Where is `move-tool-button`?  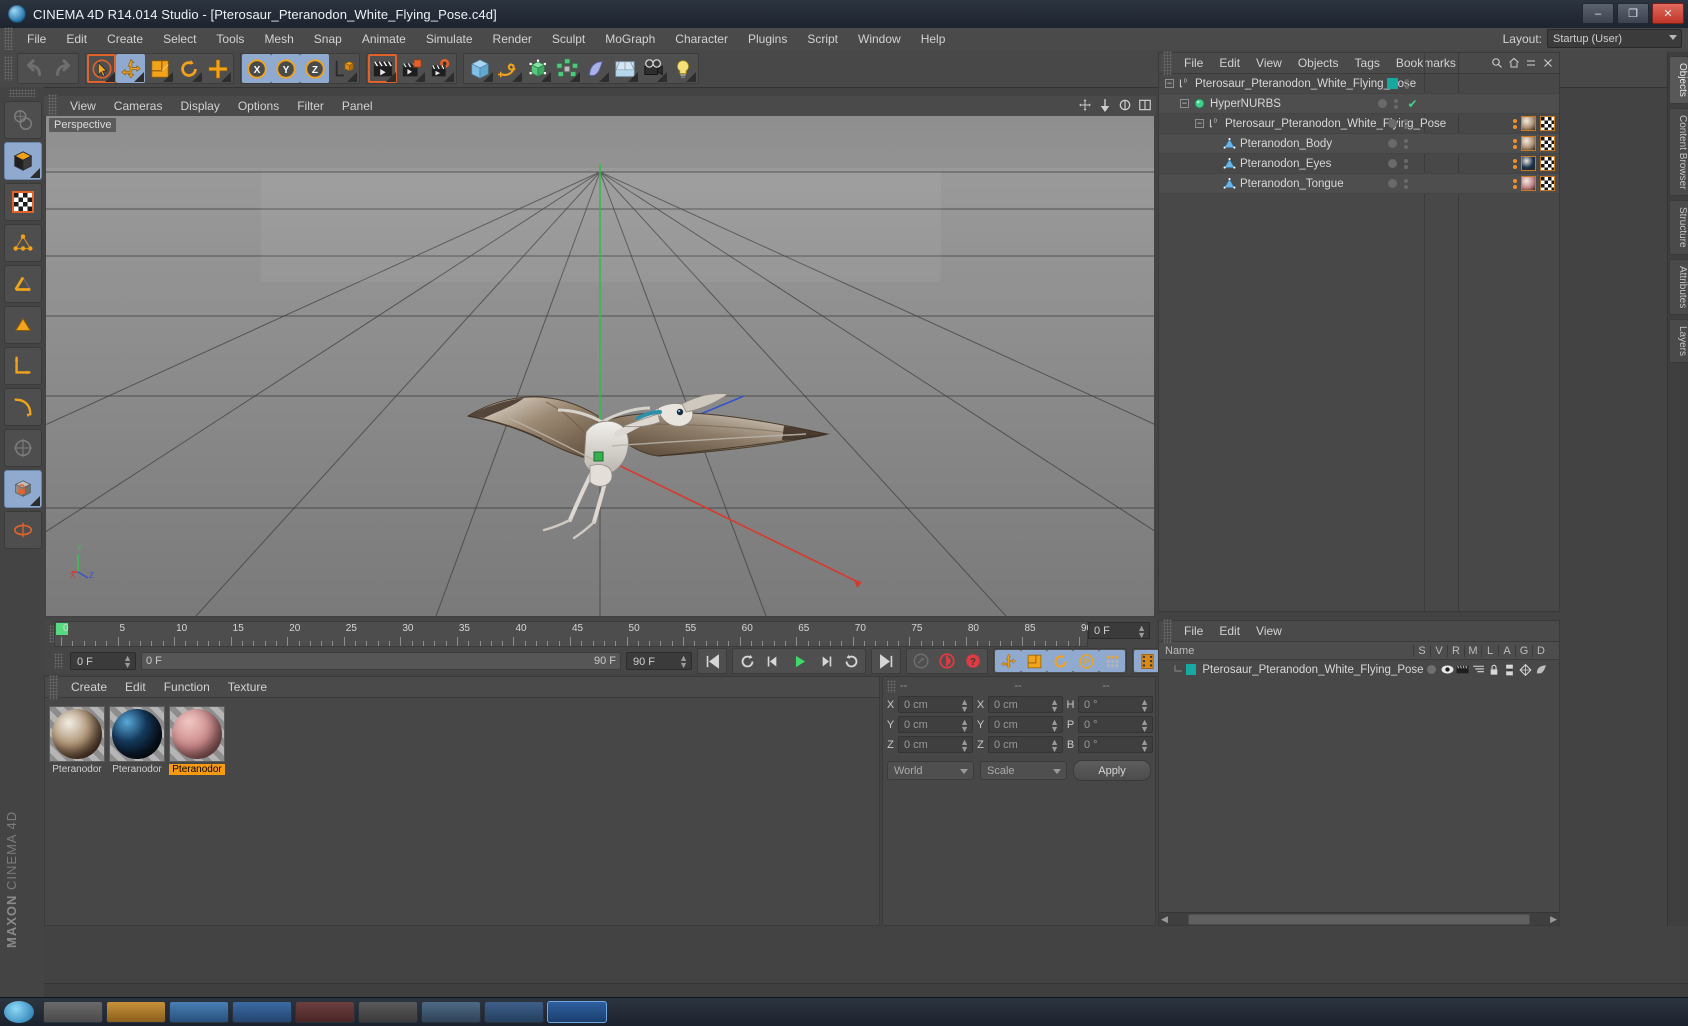 move-tool-button is located at coordinates (130, 68).